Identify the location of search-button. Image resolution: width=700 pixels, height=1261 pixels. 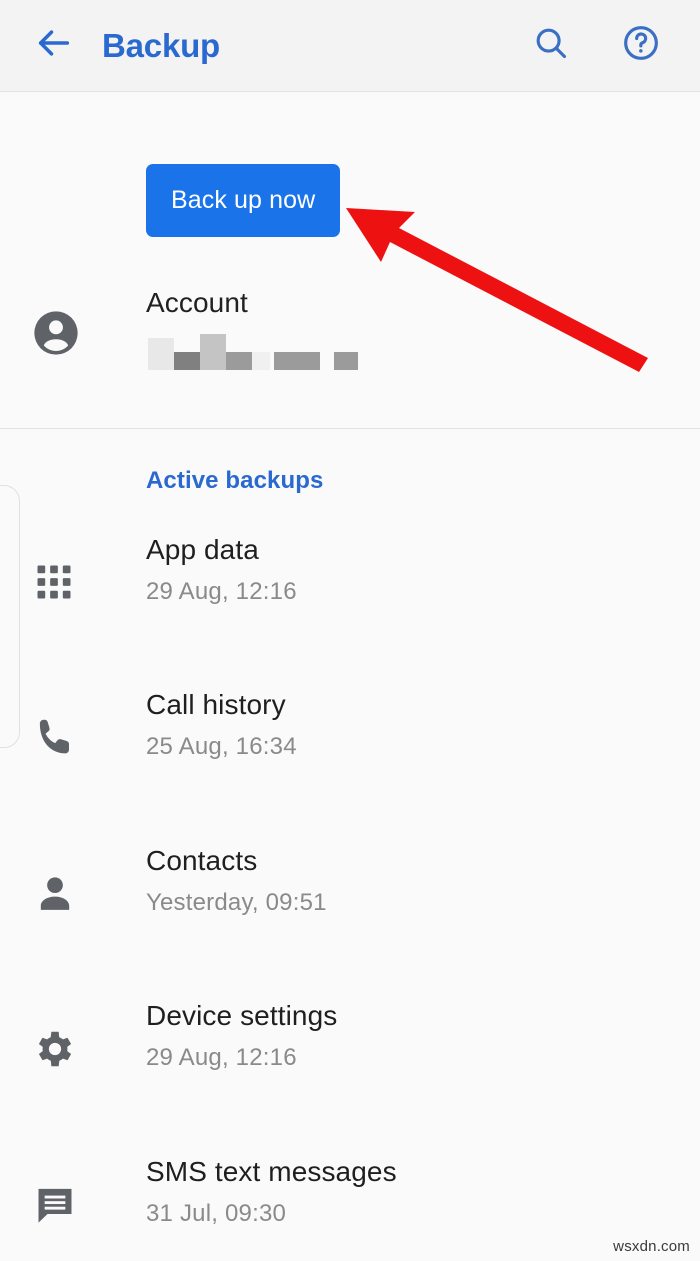
(551, 46).